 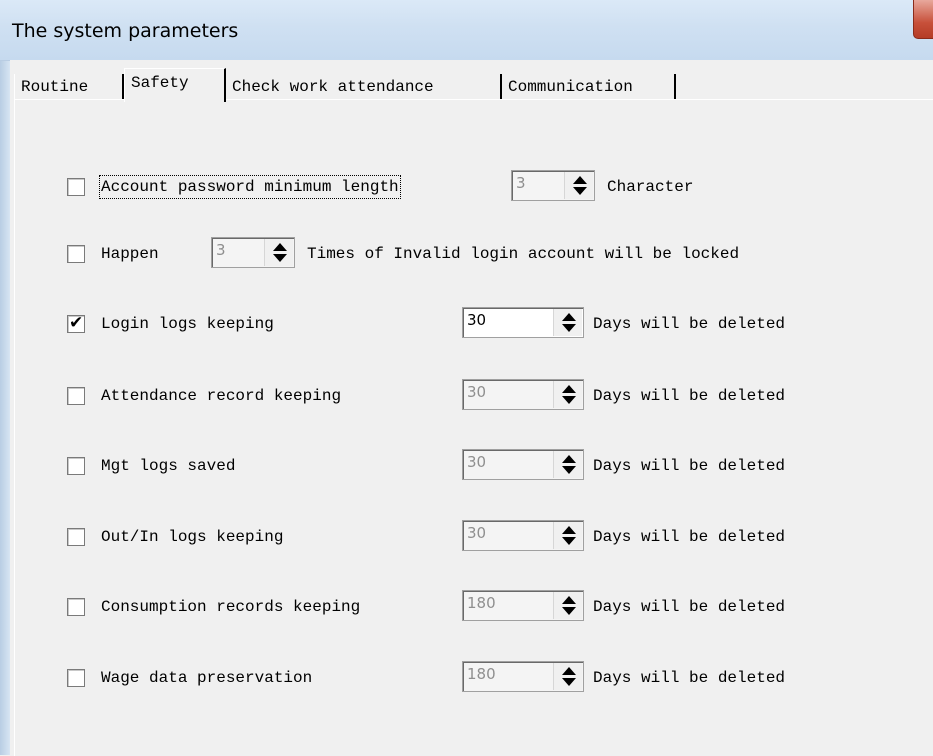 What do you see at coordinates (278, 252) in the screenshot?
I see `invalid-login-spin-buttons` at bounding box center [278, 252].